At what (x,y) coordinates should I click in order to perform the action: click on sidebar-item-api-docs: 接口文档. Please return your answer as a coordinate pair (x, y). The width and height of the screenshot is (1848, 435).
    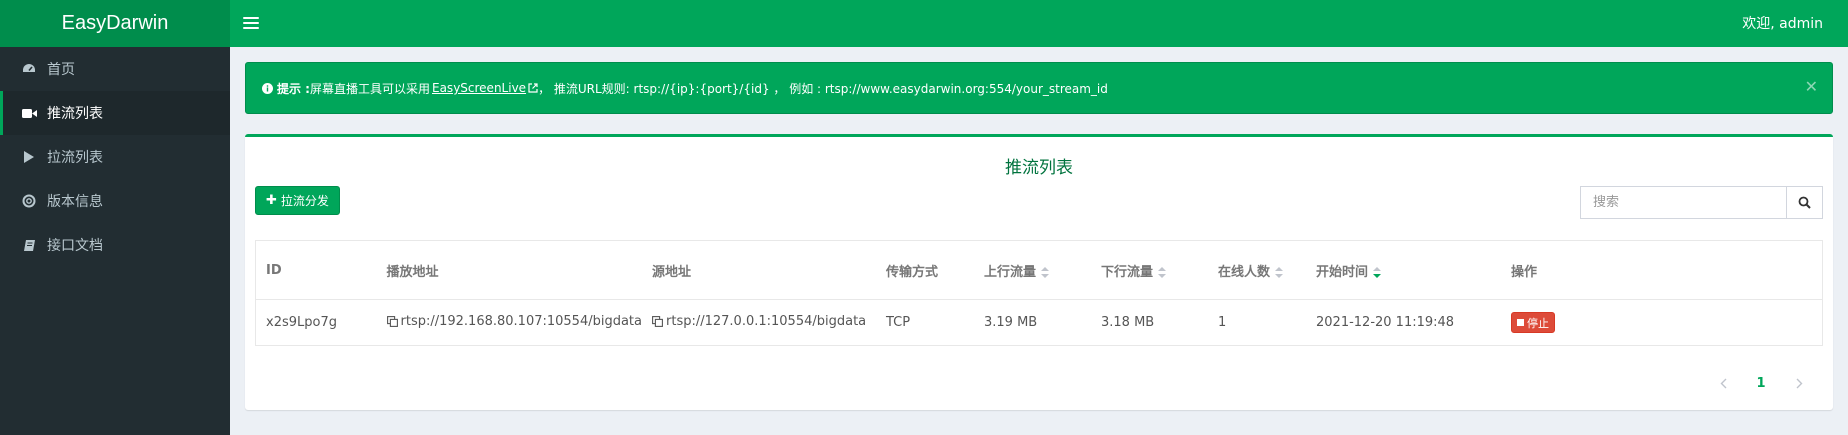
    Looking at the image, I should click on (115, 245).